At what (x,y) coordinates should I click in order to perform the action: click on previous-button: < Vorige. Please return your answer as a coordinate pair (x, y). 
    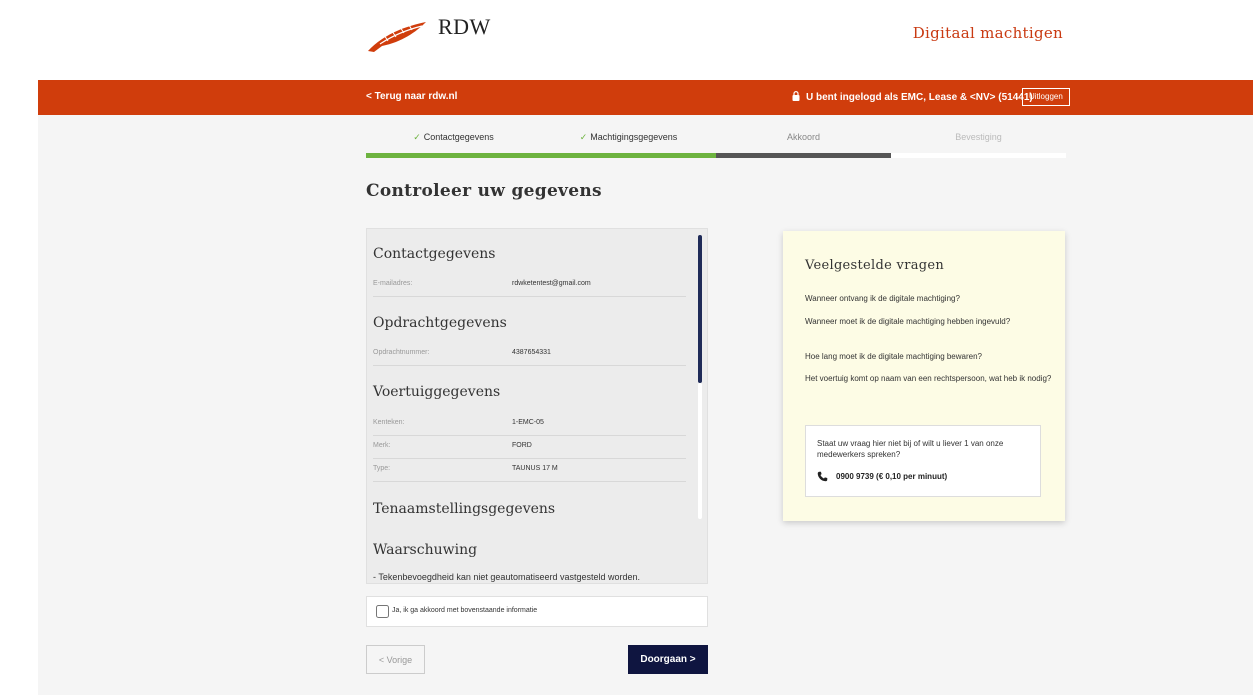
    Looking at the image, I should click on (395, 659).